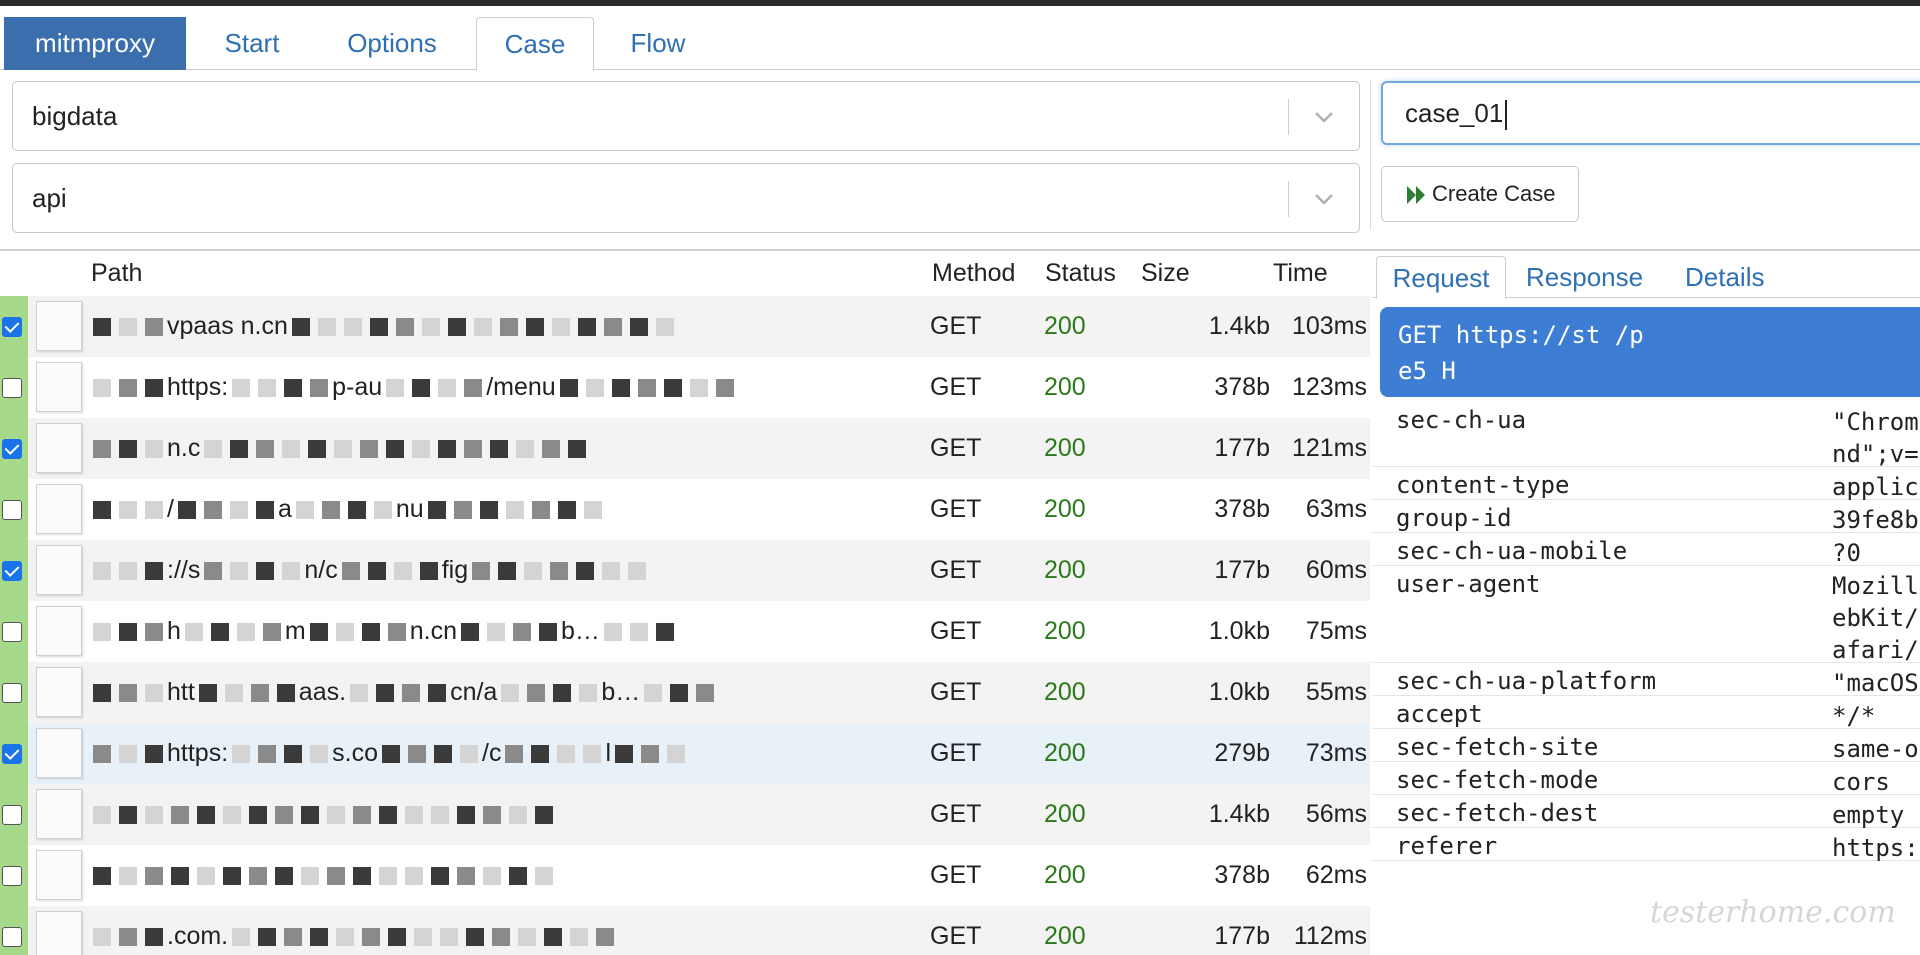  Describe the element at coordinates (658, 43) in the screenshot. I see `tab-flow: Flow` at that location.